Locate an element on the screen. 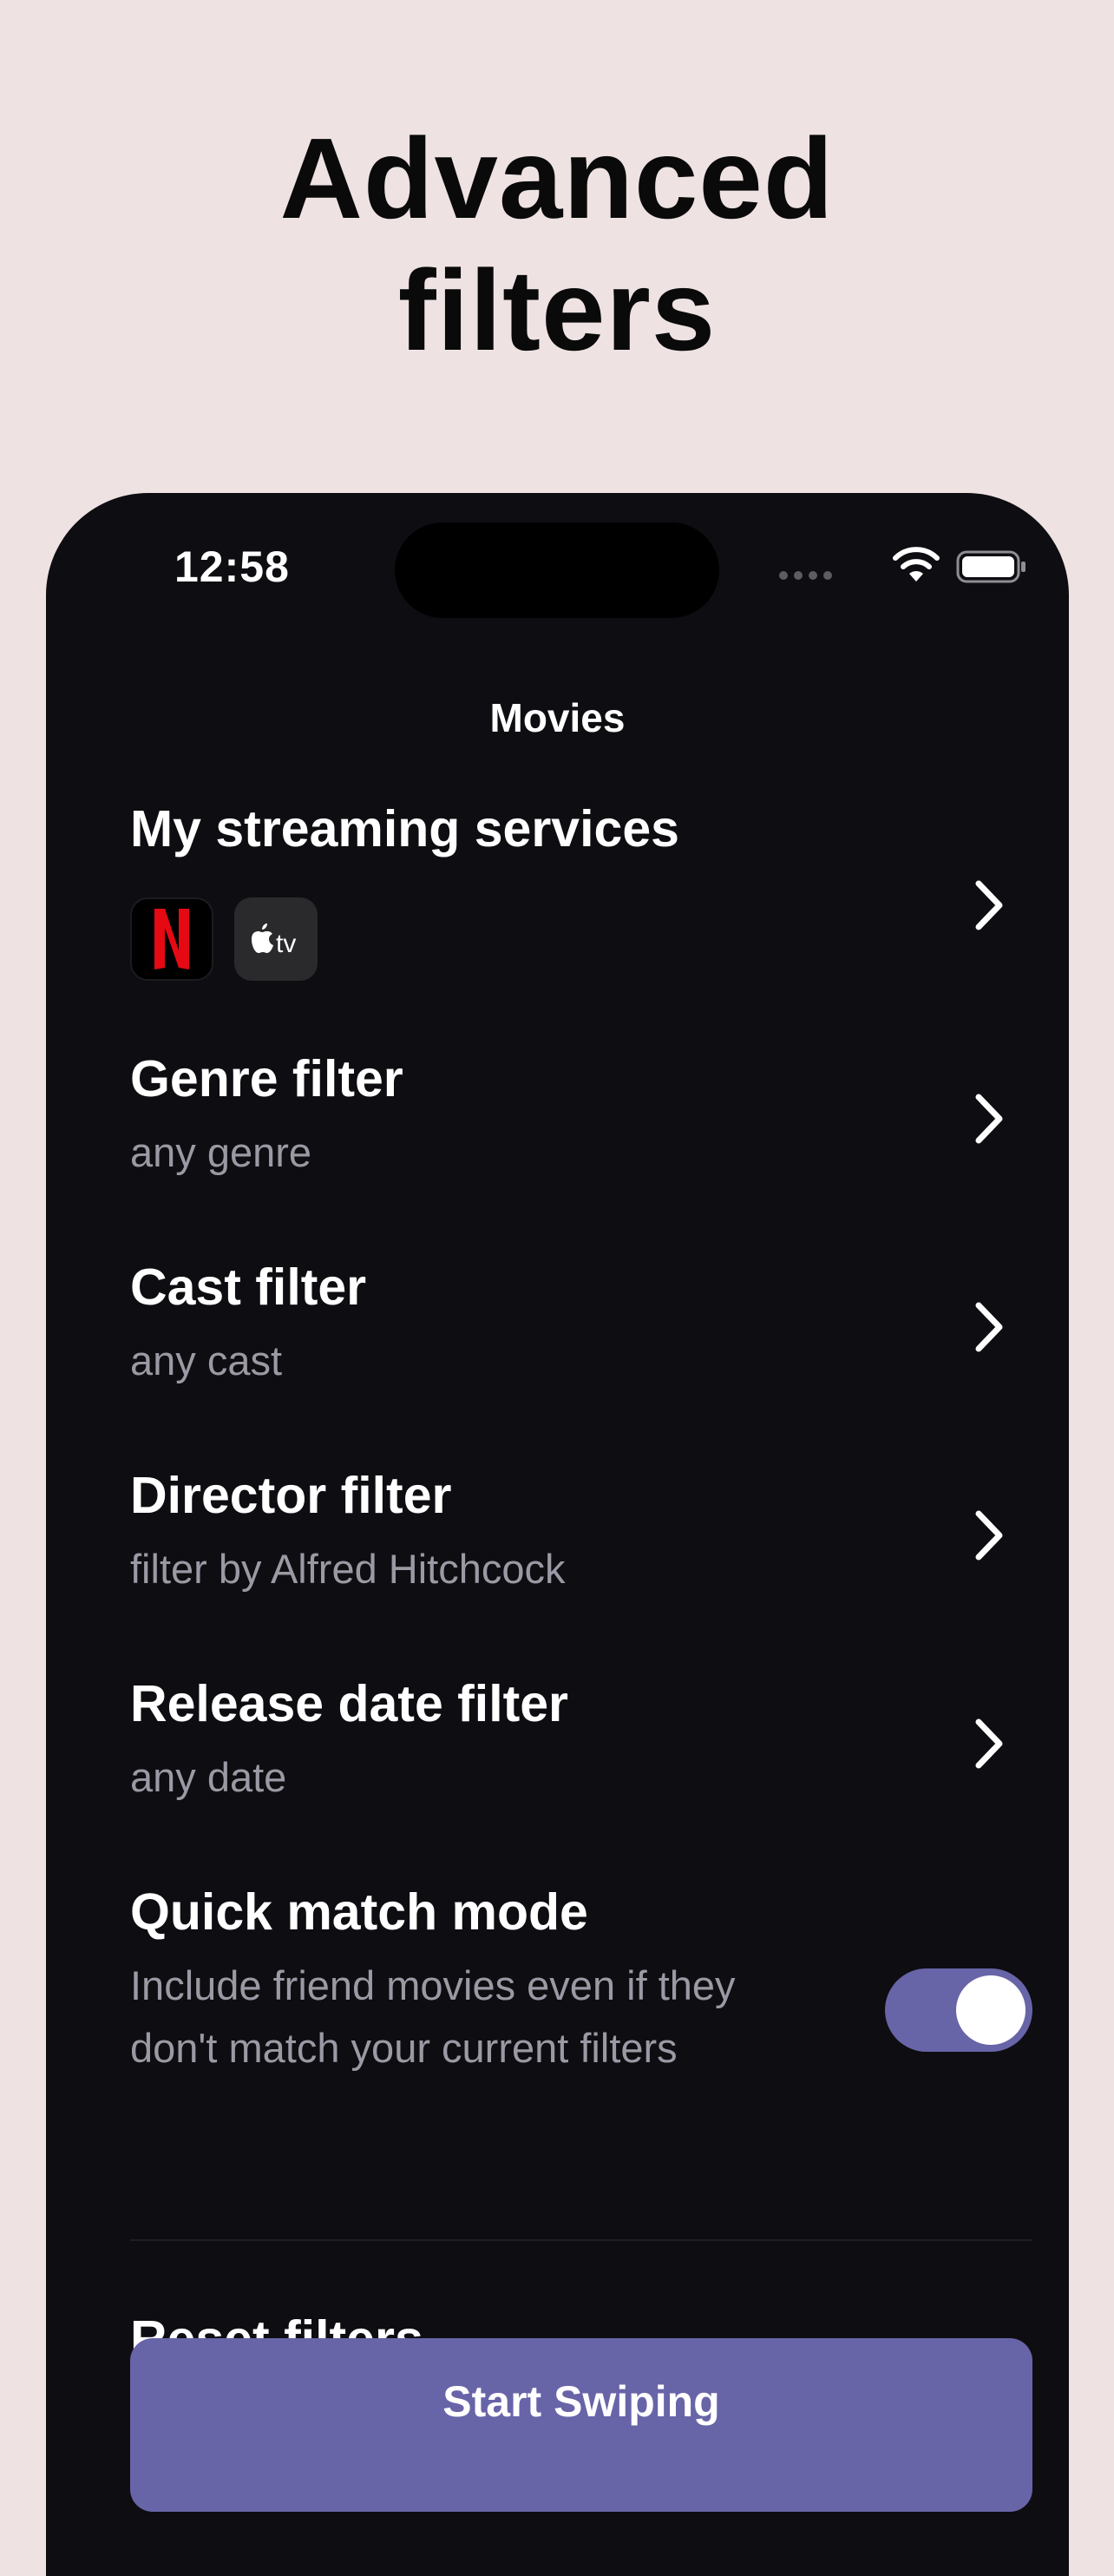 The width and height of the screenshot is (1114, 2576). release-date-filter-row: Release date filter any date is located at coordinates (581, 1747).